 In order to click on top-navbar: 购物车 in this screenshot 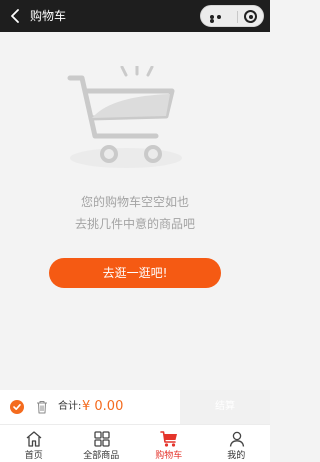, I will do `click(135, 16)`.